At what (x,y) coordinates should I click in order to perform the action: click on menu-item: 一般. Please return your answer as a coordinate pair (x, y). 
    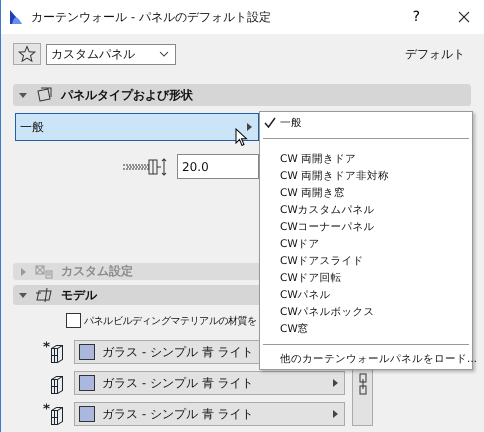
    Looking at the image, I should click on (366, 123).